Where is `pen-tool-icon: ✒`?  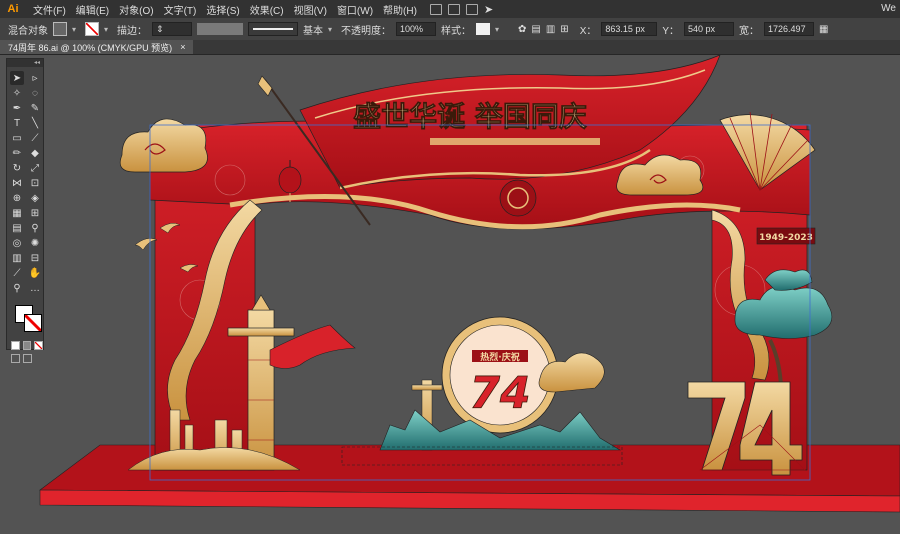 pen-tool-icon: ✒ is located at coordinates (17, 108).